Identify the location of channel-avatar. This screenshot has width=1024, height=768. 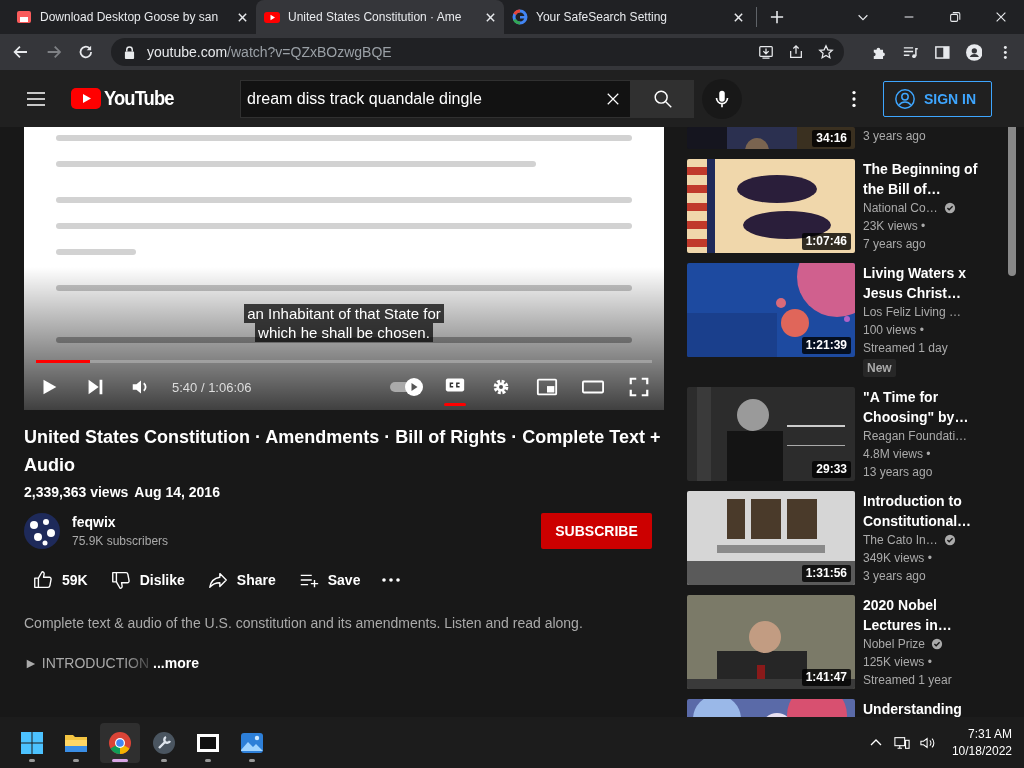
(42, 531).